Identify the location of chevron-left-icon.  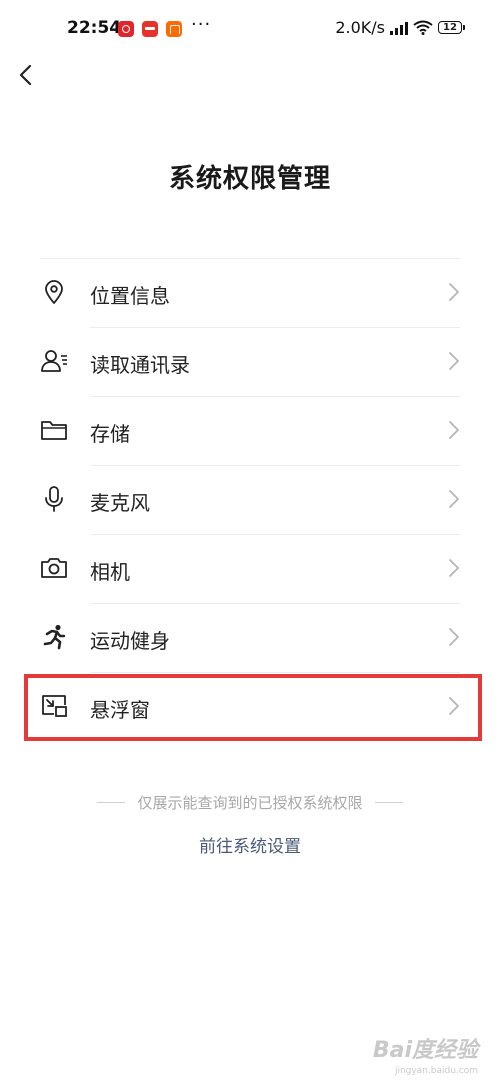
(25, 75).